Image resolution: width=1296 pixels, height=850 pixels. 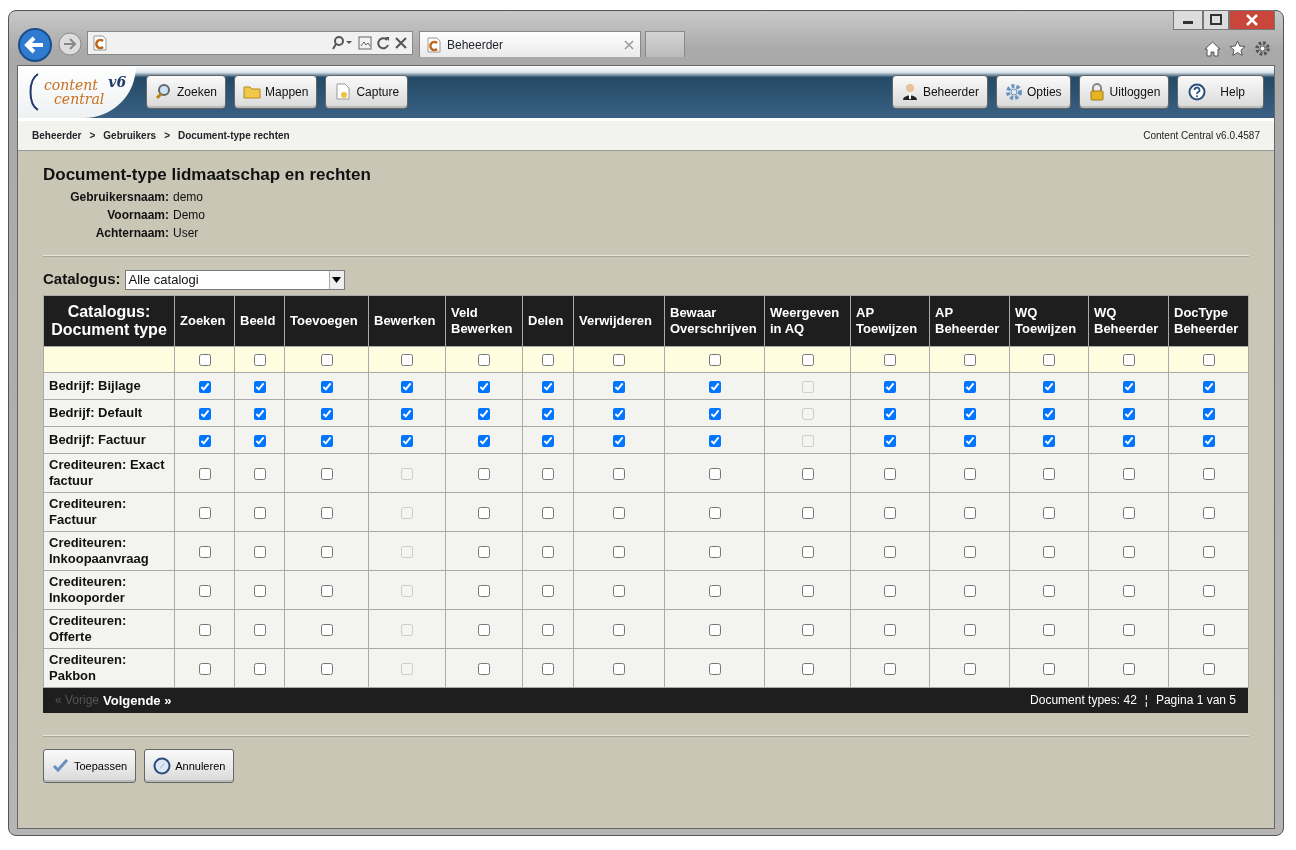 I want to click on breadcrumb-link: Beheerder, so click(x=57, y=135).